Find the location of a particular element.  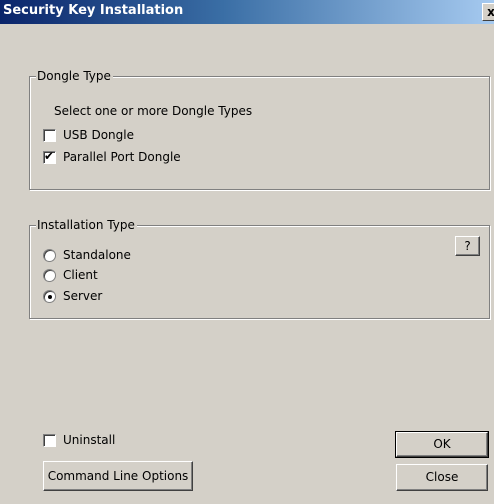

server-radio is located at coordinates (49, 296).